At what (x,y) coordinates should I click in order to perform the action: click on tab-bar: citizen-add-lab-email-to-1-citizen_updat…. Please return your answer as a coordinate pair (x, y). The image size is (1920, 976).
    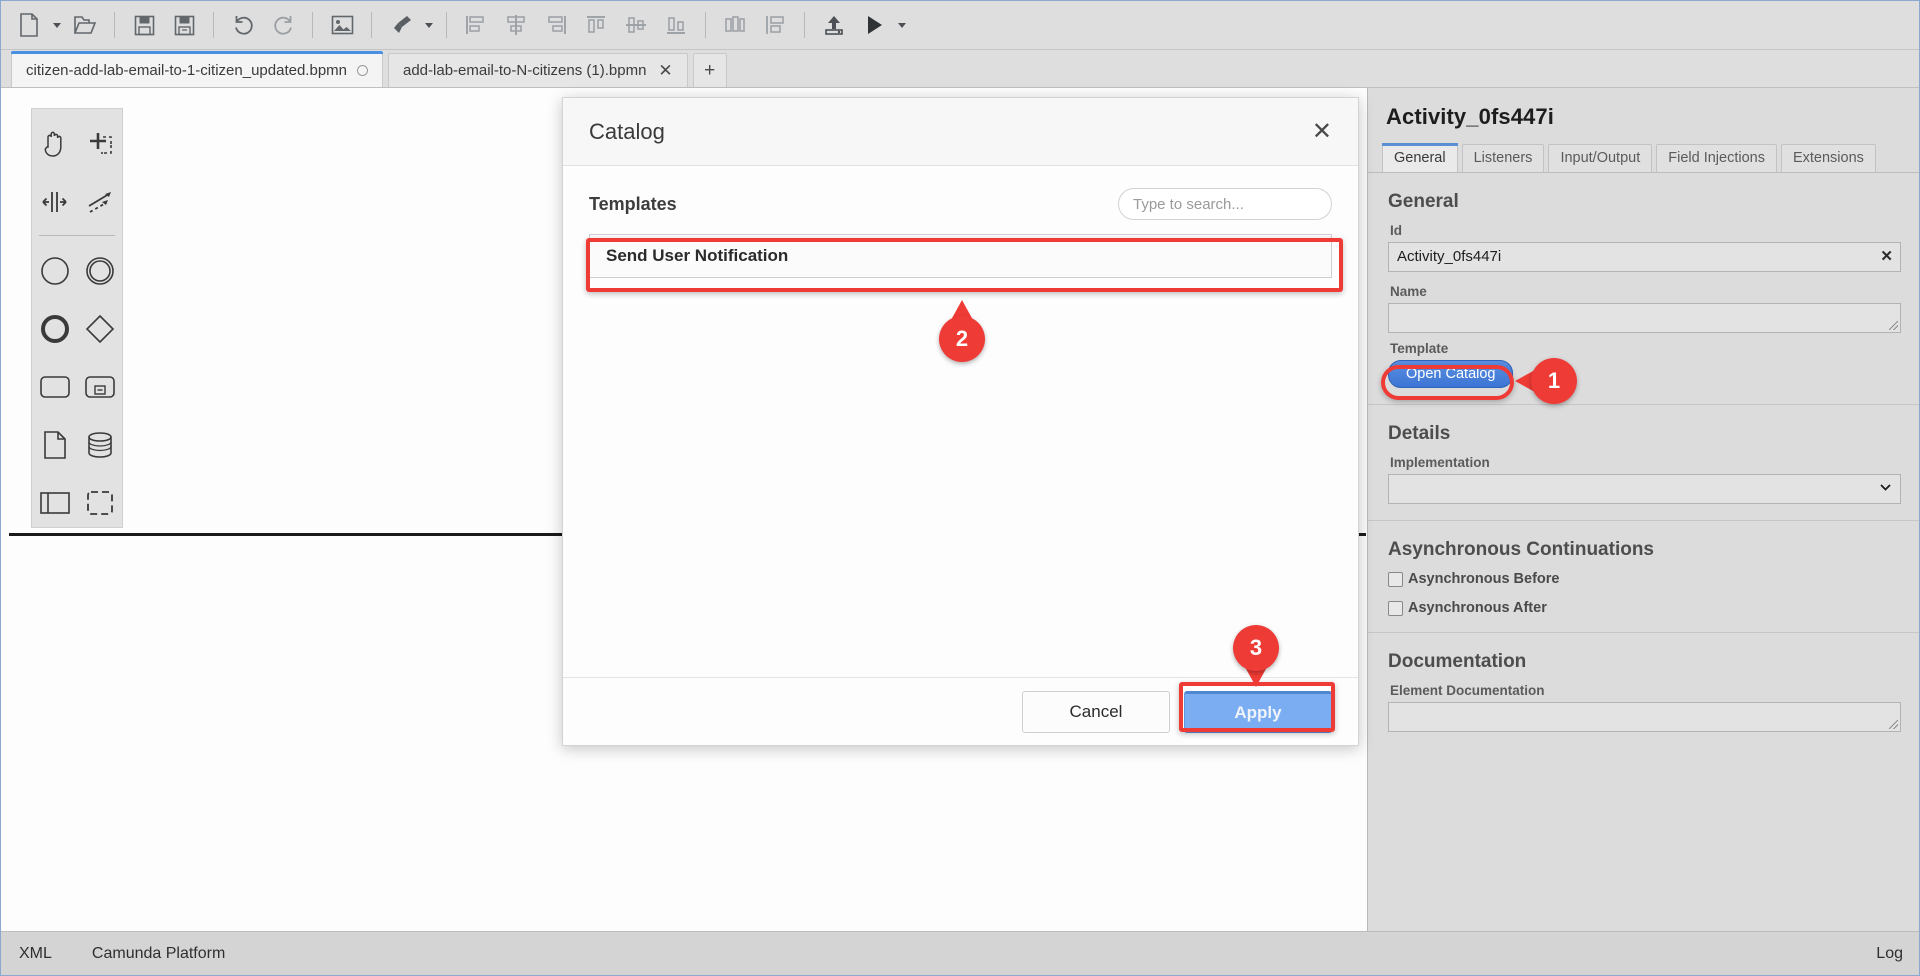
    Looking at the image, I should click on (960, 69).